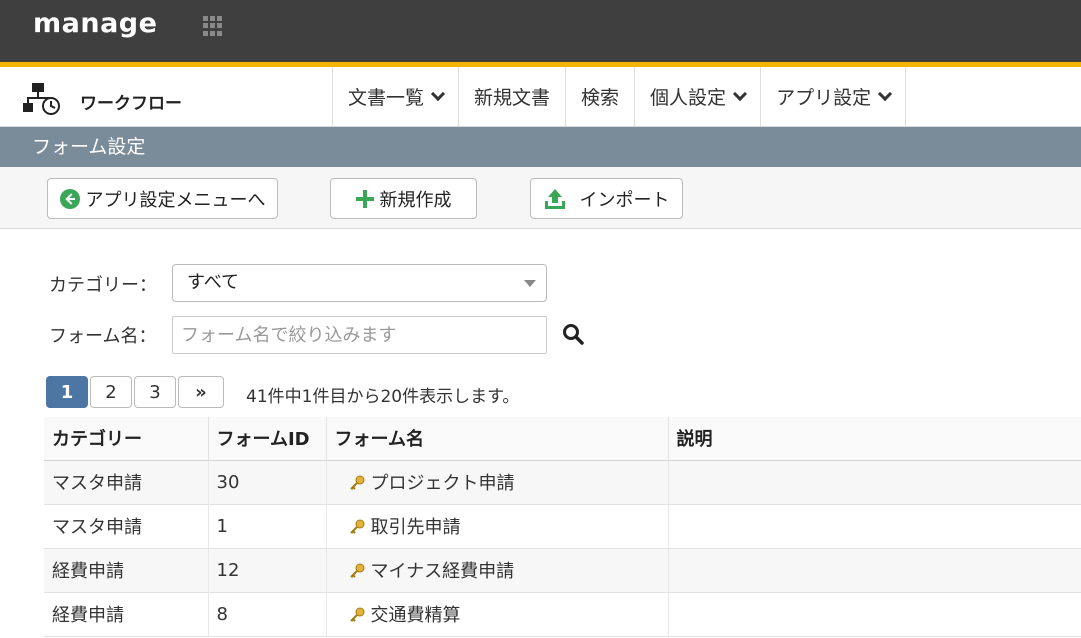  What do you see at coordinates (155, 392) in the screenshot?
I see `page-3-button: 3` at bounding box center [155, 392].